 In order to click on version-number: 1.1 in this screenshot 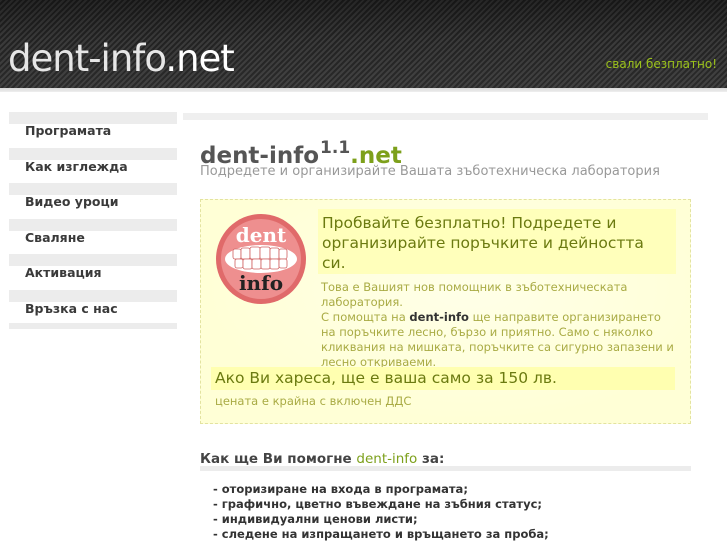, I will do `click(335, 148)`.